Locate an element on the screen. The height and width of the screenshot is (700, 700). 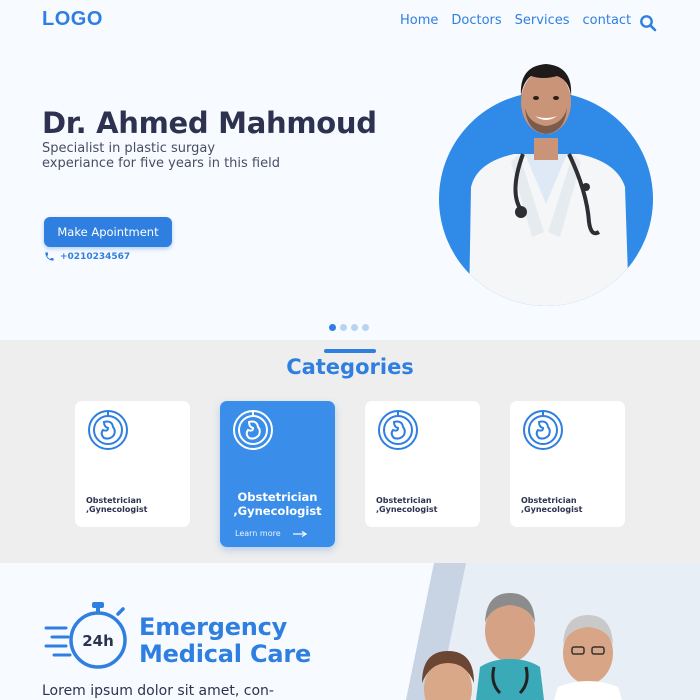
hero-subtitle-line2: experiance for five years in this field is located at coordinates (161, 163).